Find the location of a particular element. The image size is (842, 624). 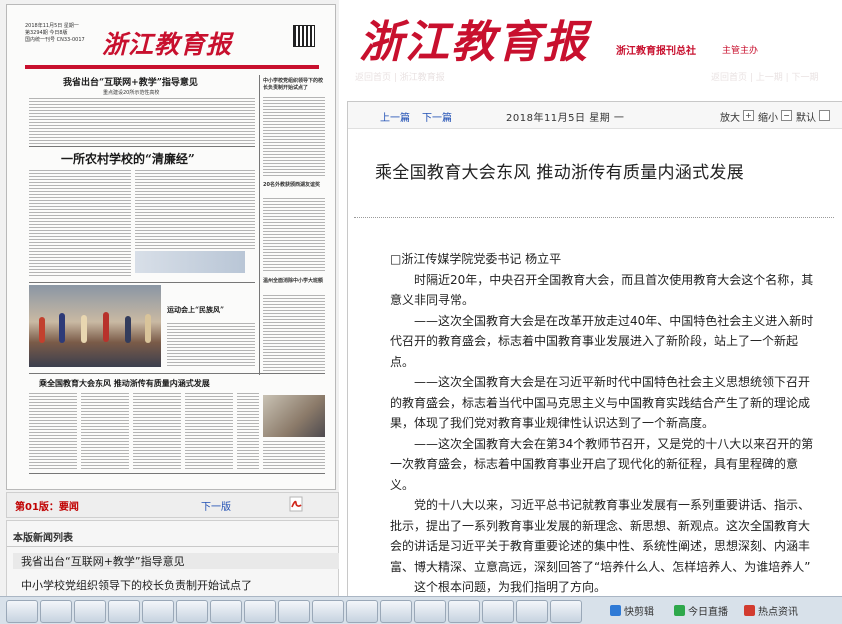

thumb-headline-side3: 温州全面消除中小学大班额 is located at coordinates (293, 280).